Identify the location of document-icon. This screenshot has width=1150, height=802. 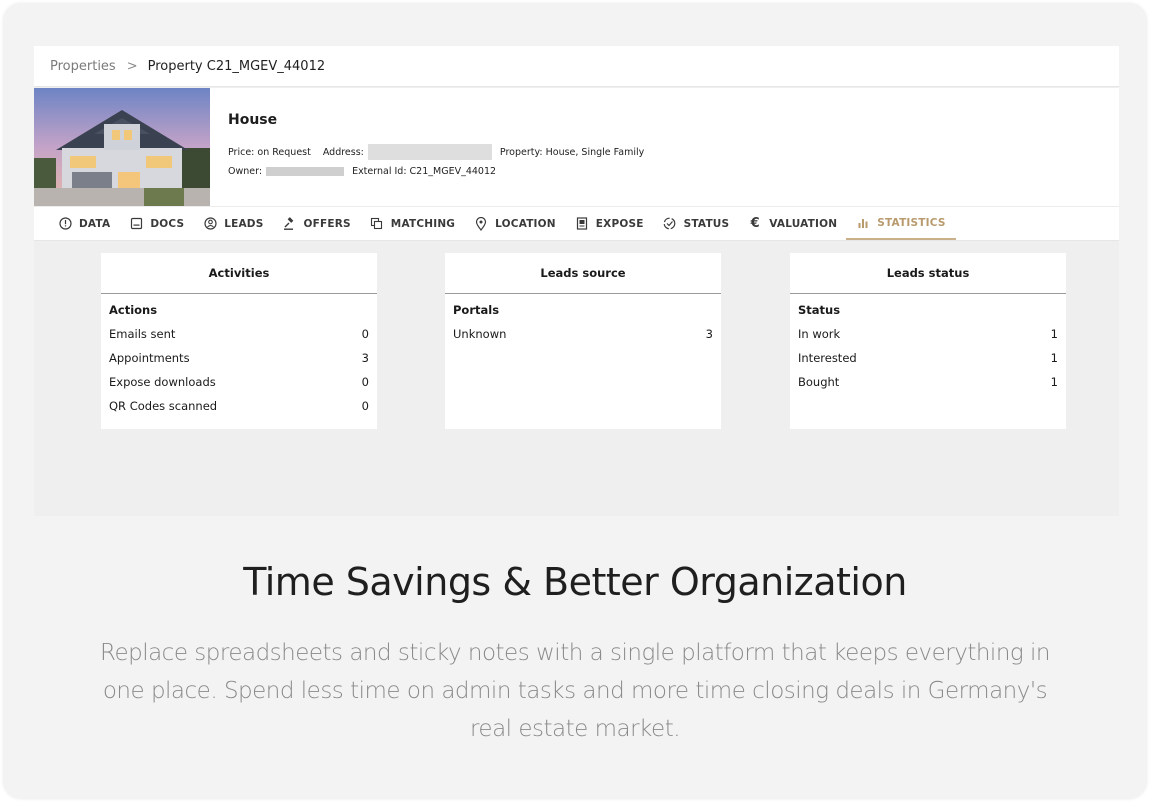
(136, 224).